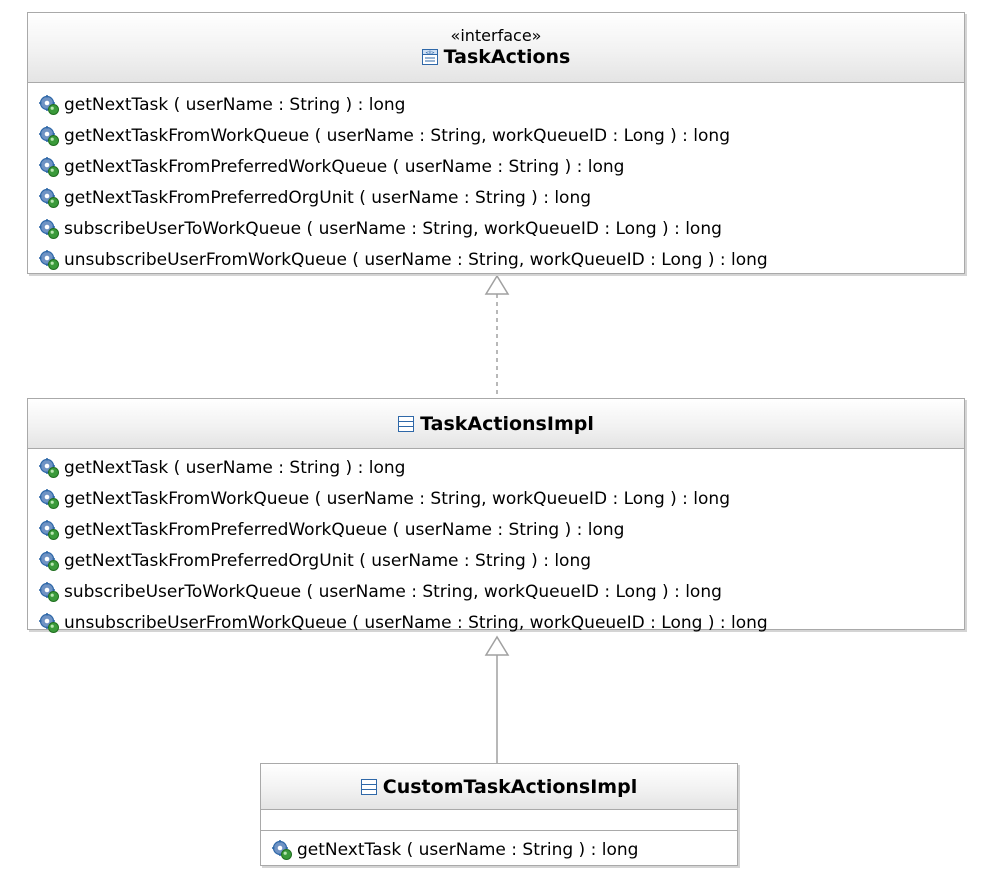 The height and width of the screenshot is (878, 982). What do you see at coordinates (510, 787) in the screenshot?
I see `class-name: CustomTaskActionsImpl` at bounding box center [510, 787].